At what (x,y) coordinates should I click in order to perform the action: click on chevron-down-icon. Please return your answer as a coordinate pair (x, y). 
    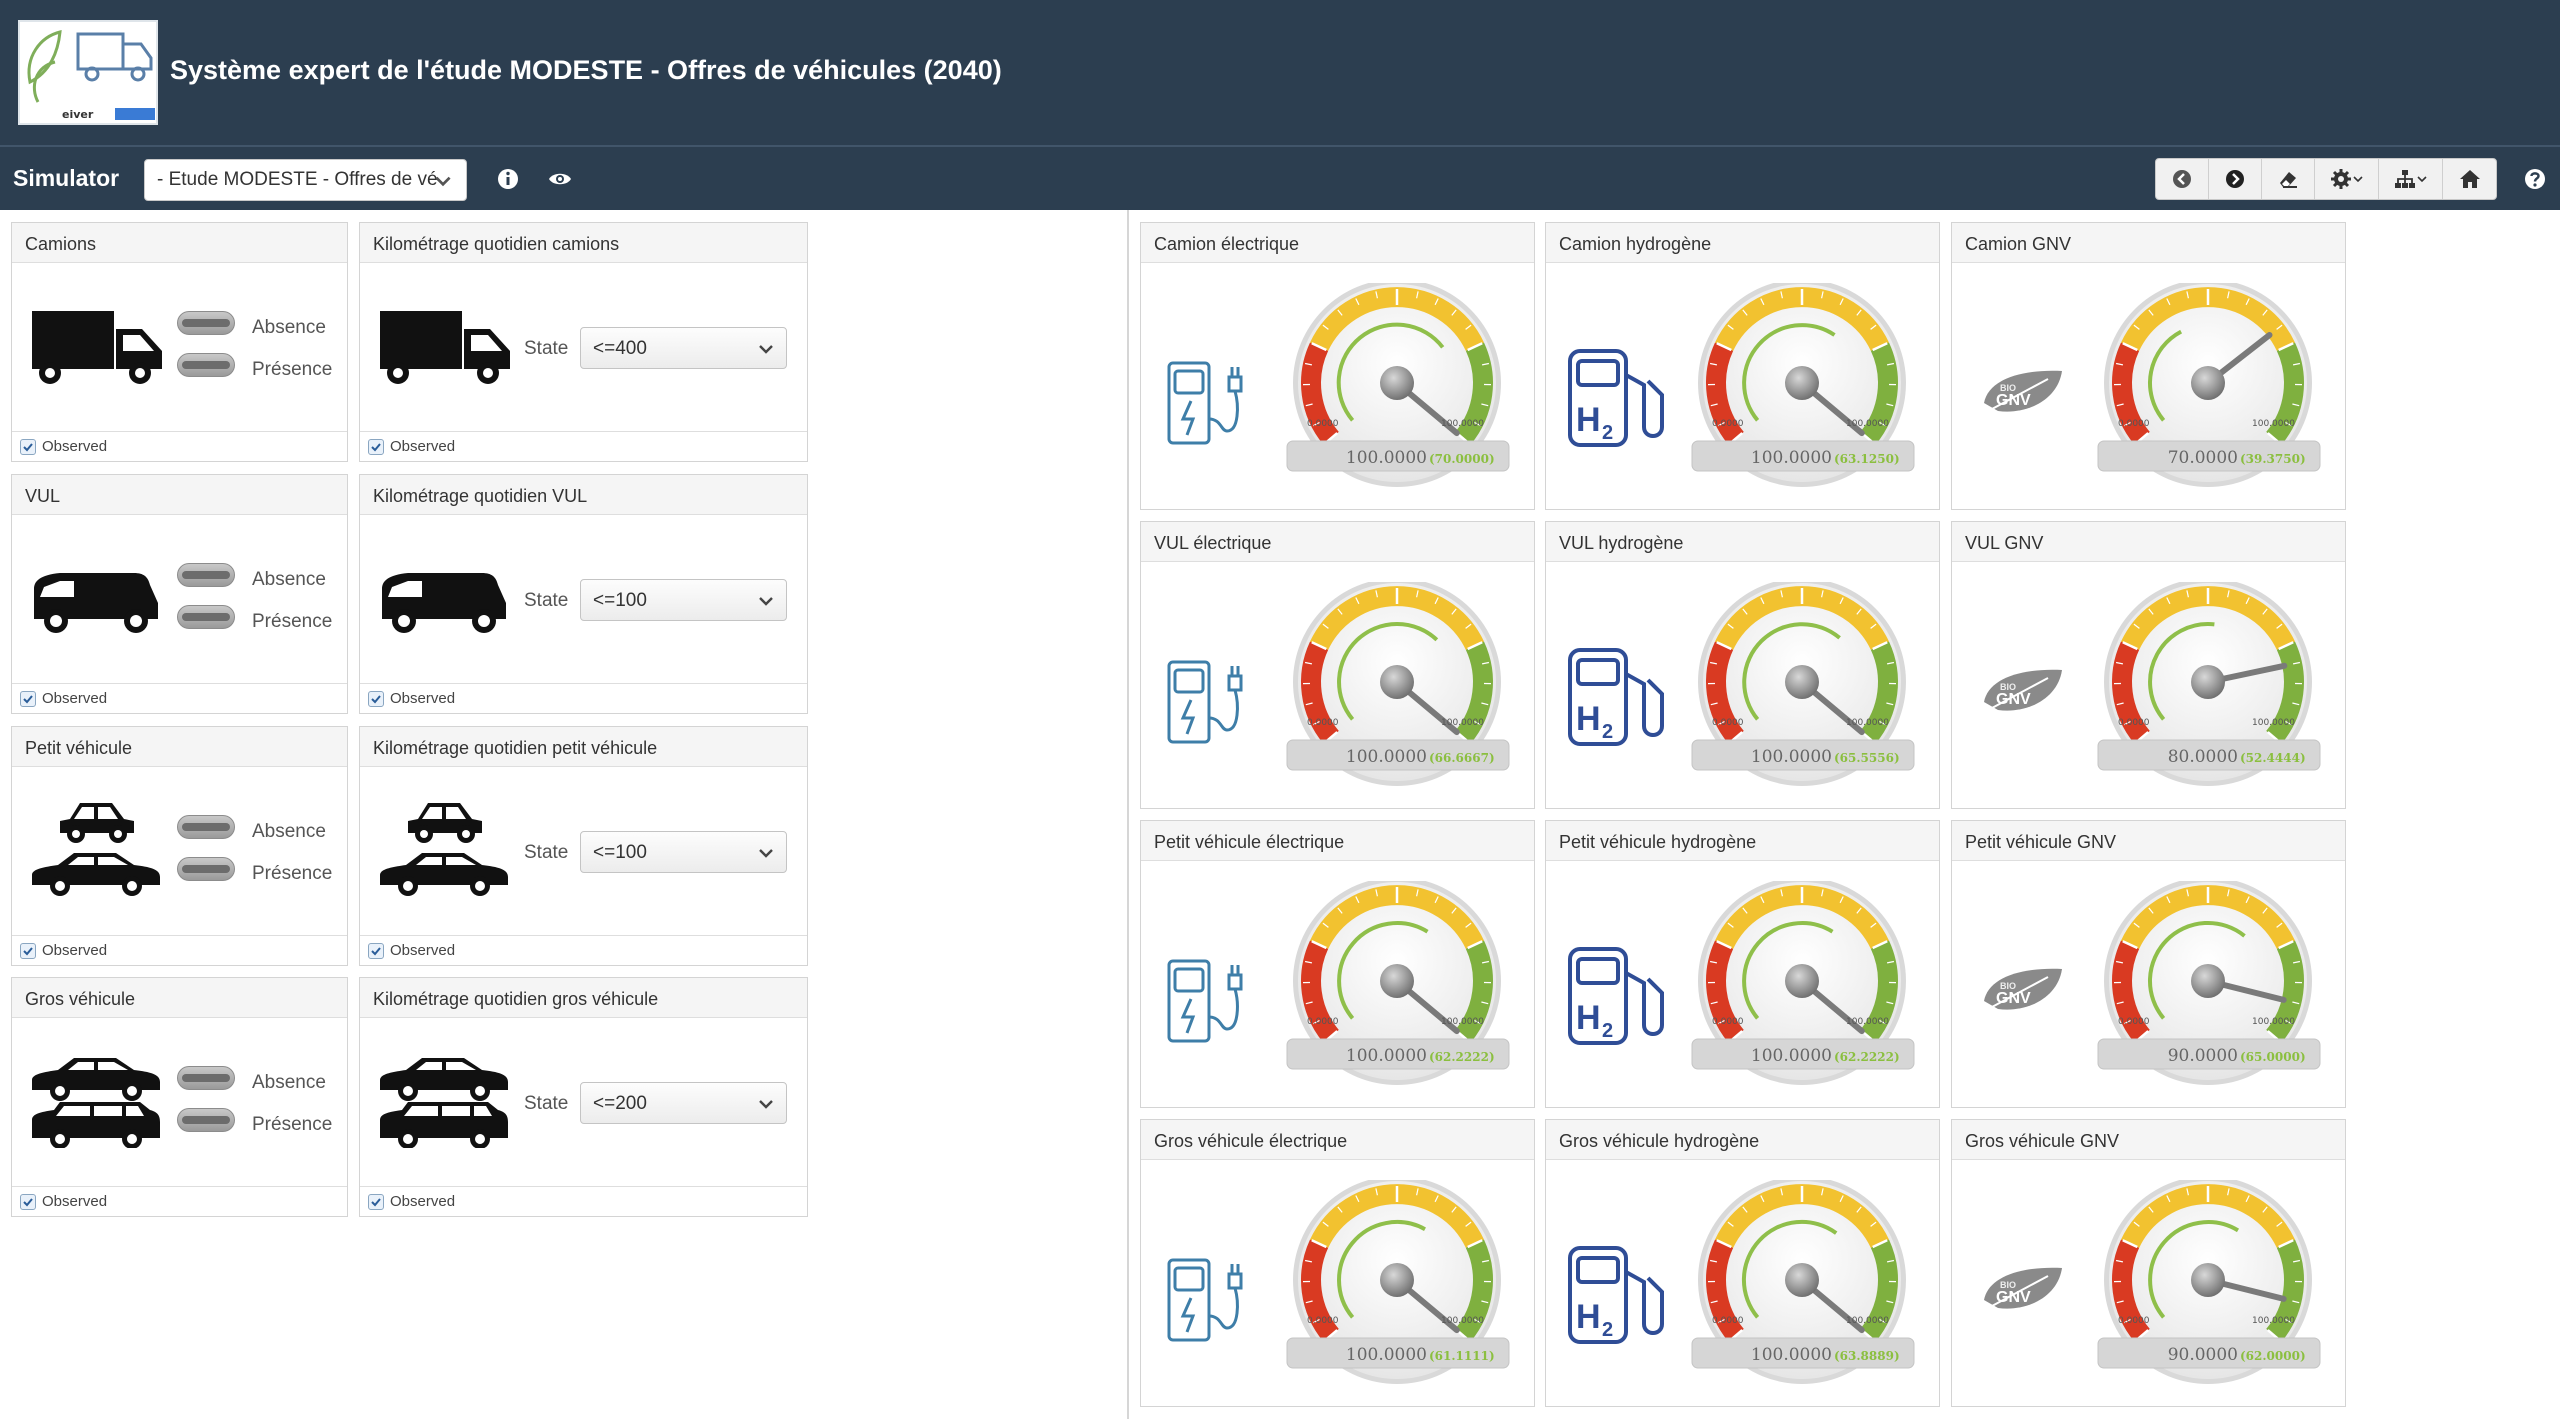
    Looking at the image, I should click on (2357, 179).